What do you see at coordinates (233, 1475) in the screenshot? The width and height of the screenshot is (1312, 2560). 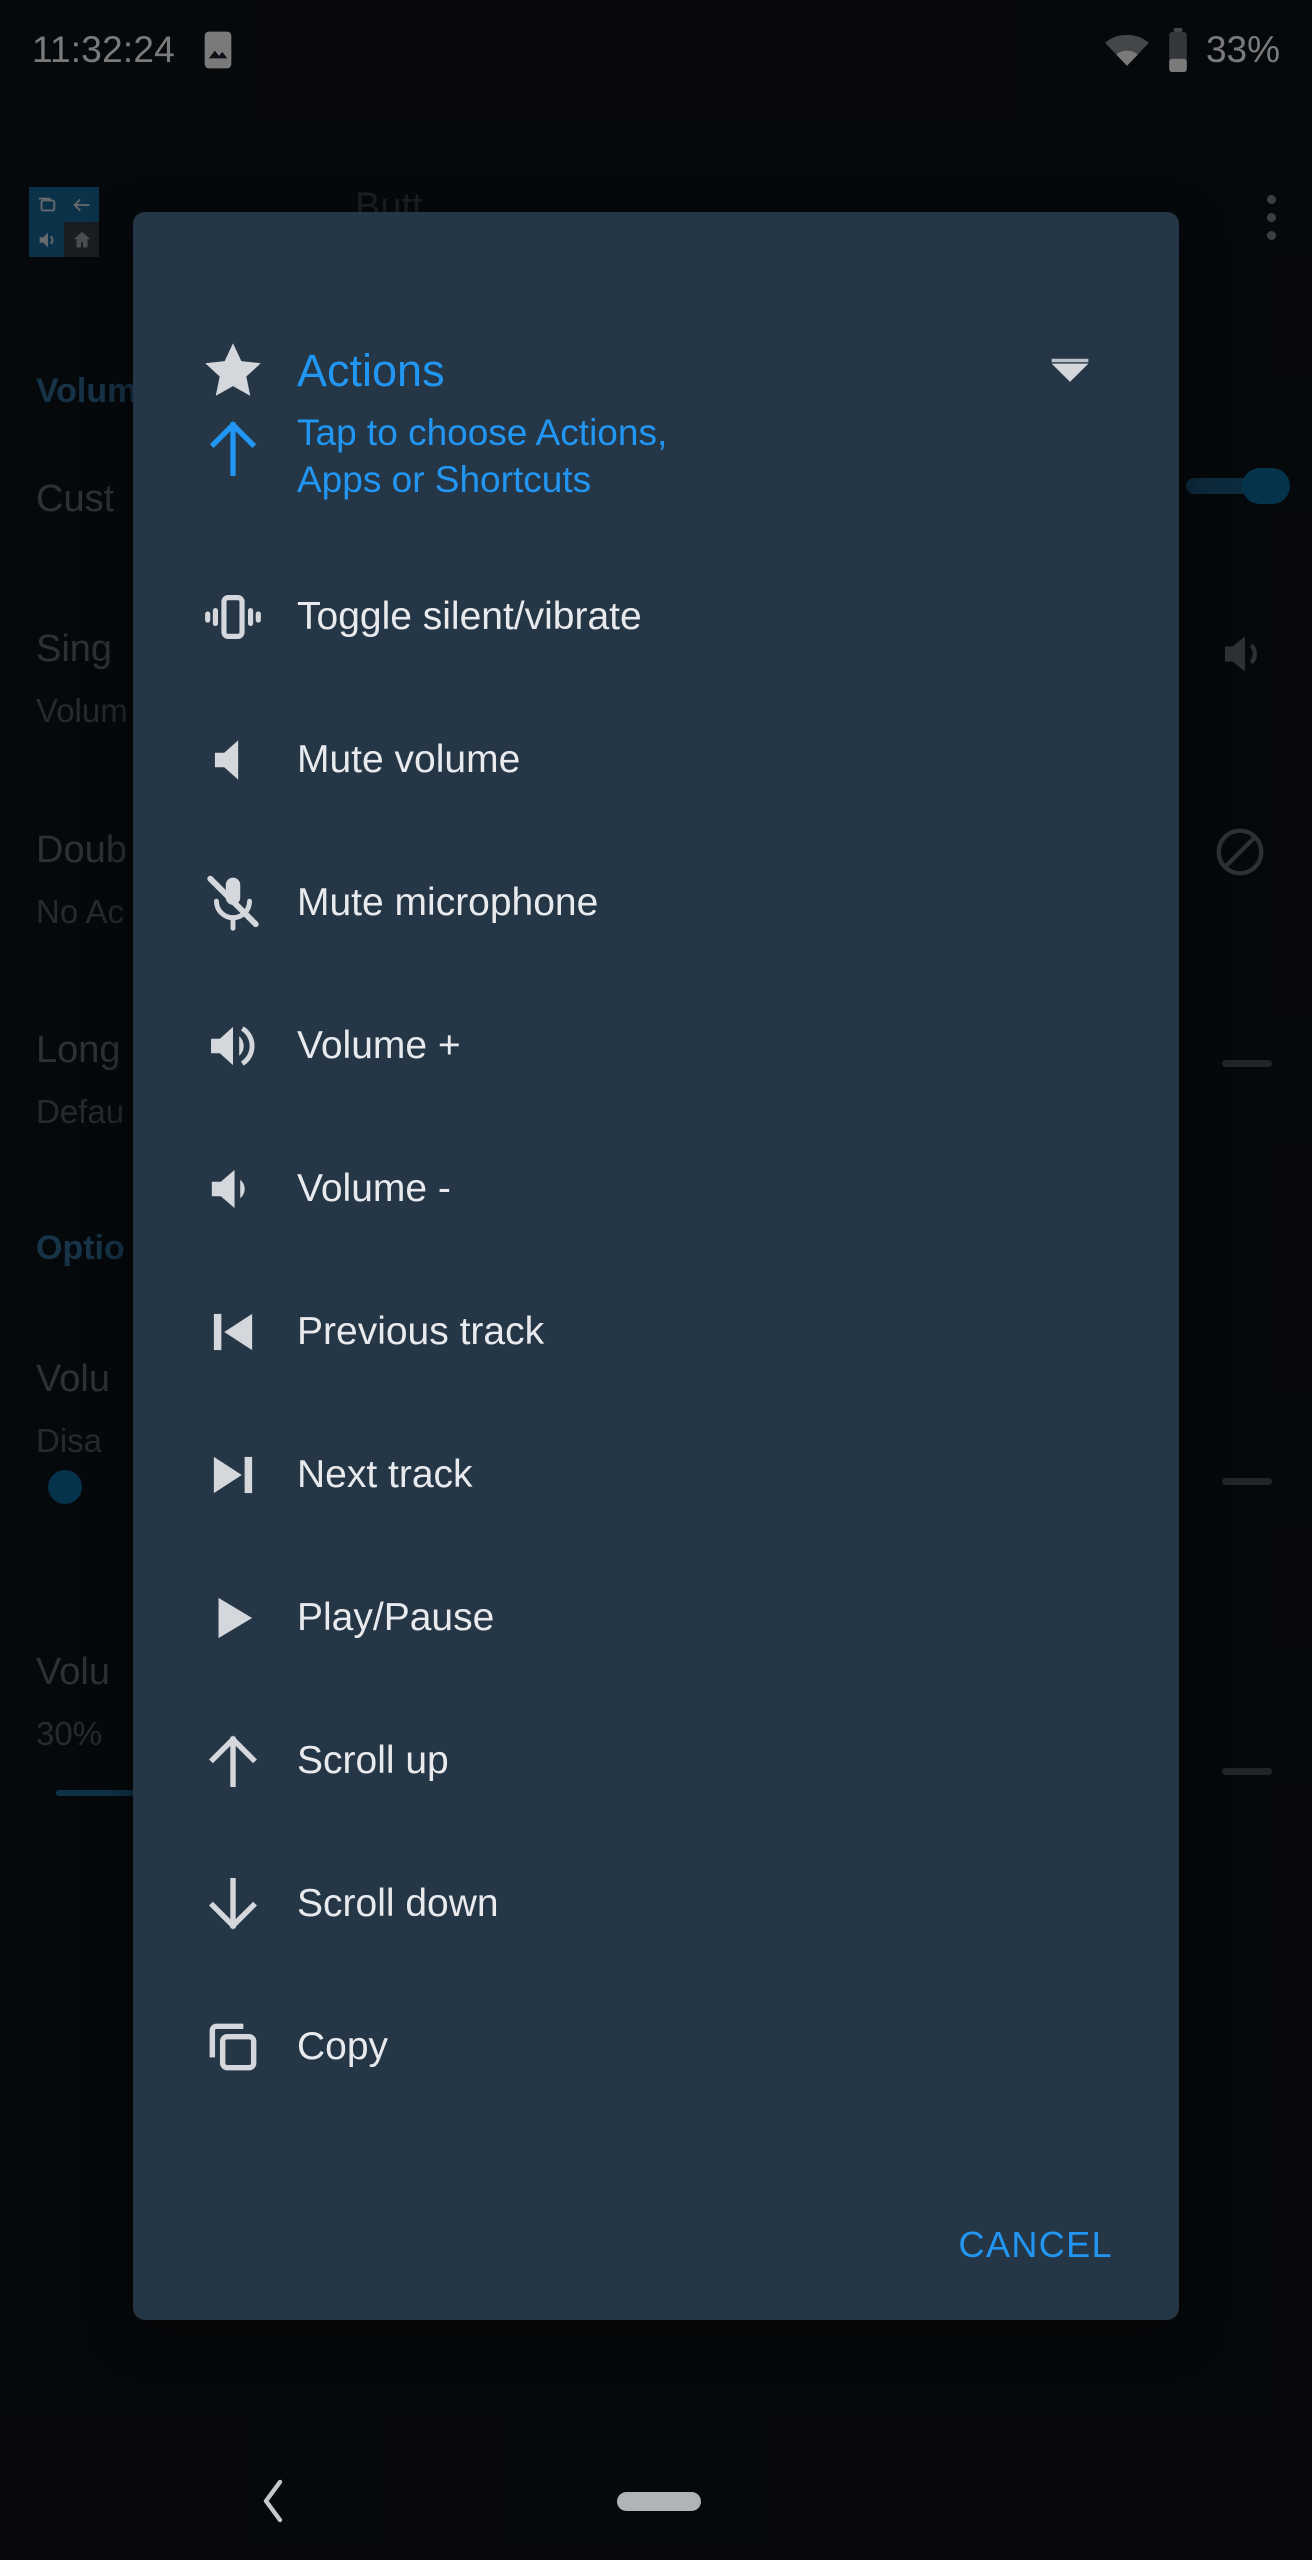 I see `skip-next-icon` at bounding box center [233, 1475].